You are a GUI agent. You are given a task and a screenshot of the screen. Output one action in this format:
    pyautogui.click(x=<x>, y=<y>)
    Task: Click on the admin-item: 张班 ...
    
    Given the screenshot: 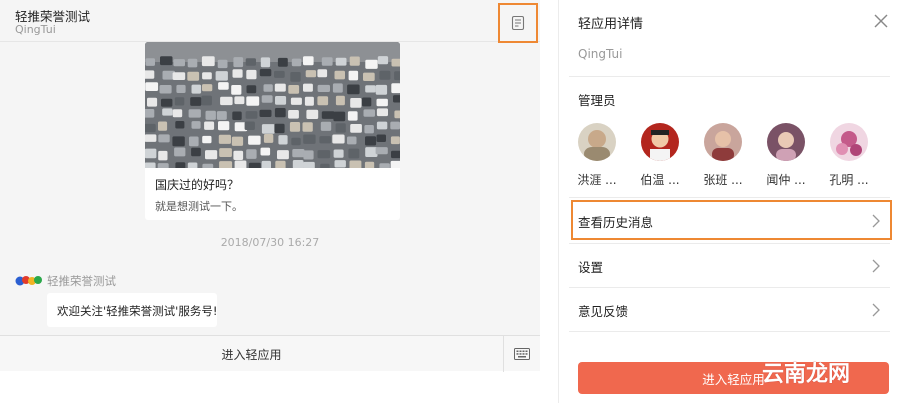 What is the action you would take?
    pyautogui.click(x=723, y=155)
    